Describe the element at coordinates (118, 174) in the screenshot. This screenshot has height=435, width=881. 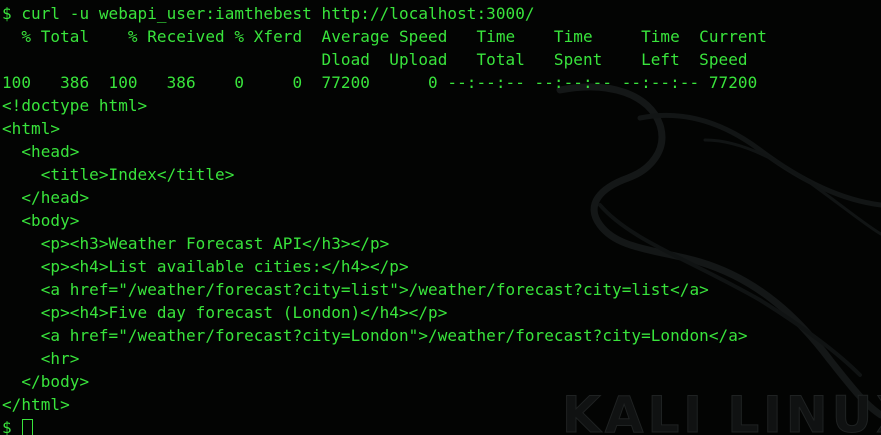
I see `terminal-line: <title>Index</title>` at that location.